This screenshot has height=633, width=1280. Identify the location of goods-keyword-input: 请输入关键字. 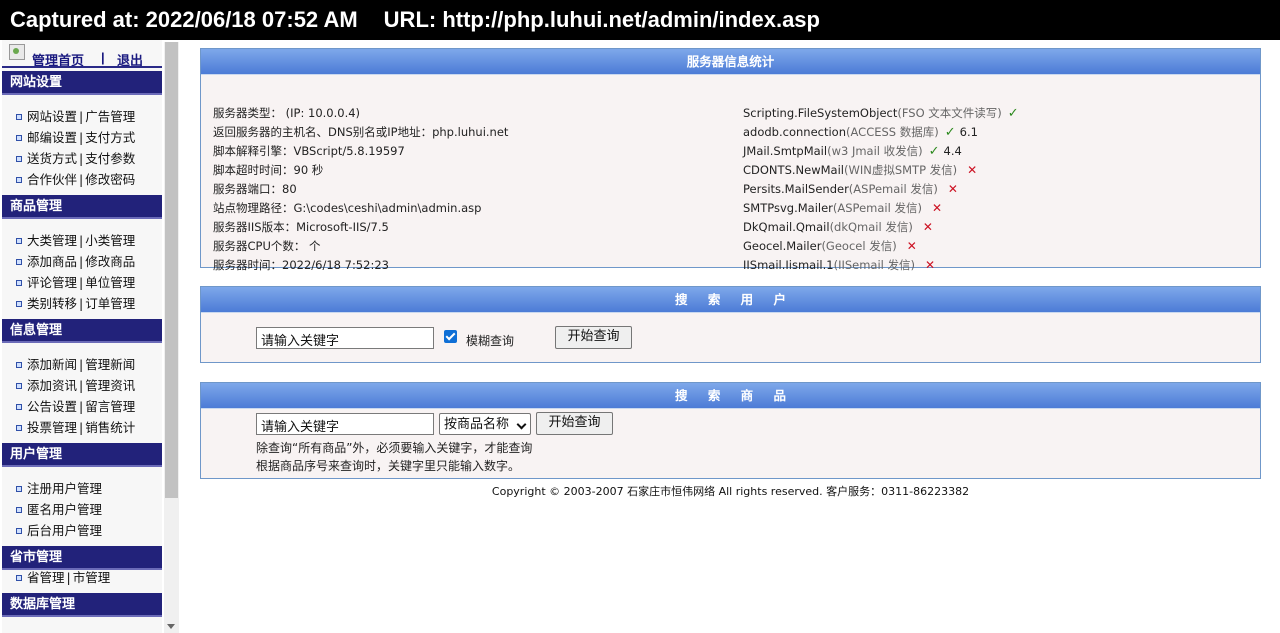
(345, 424).